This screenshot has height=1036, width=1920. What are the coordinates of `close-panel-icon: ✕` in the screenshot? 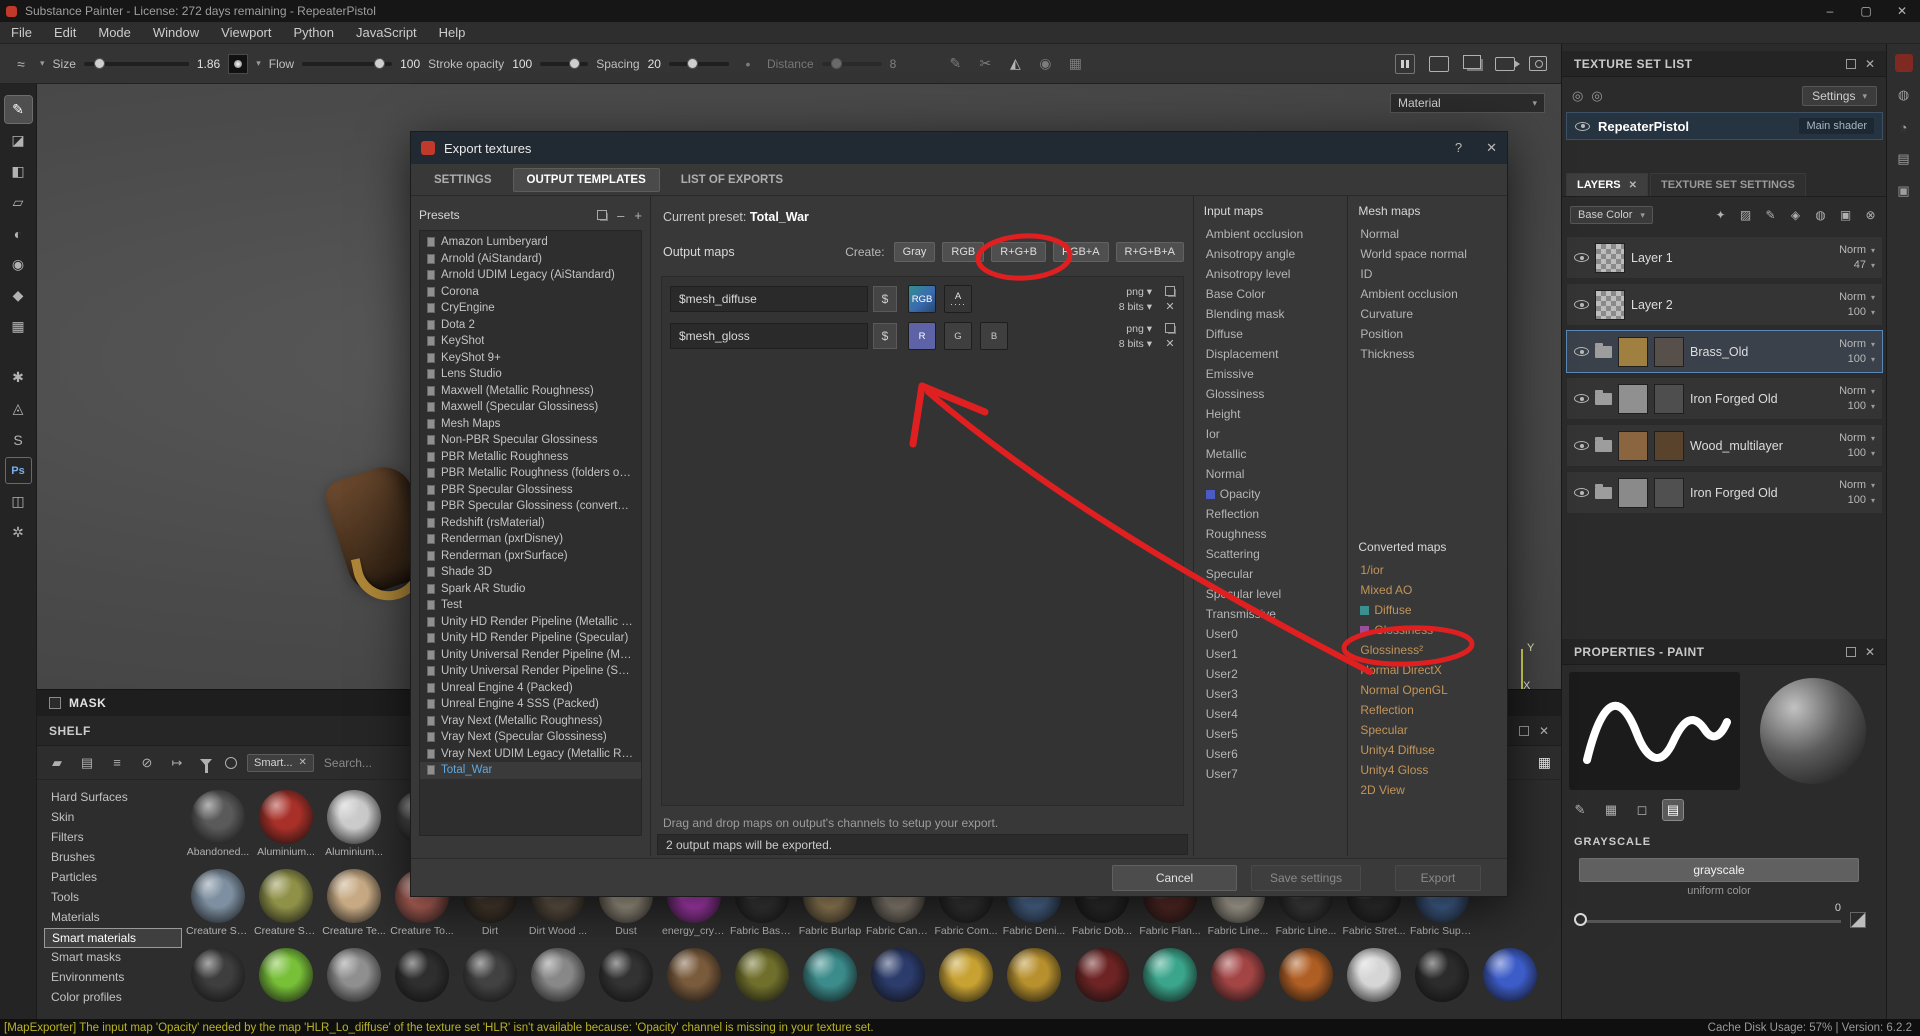 It's located at (1544, 731).